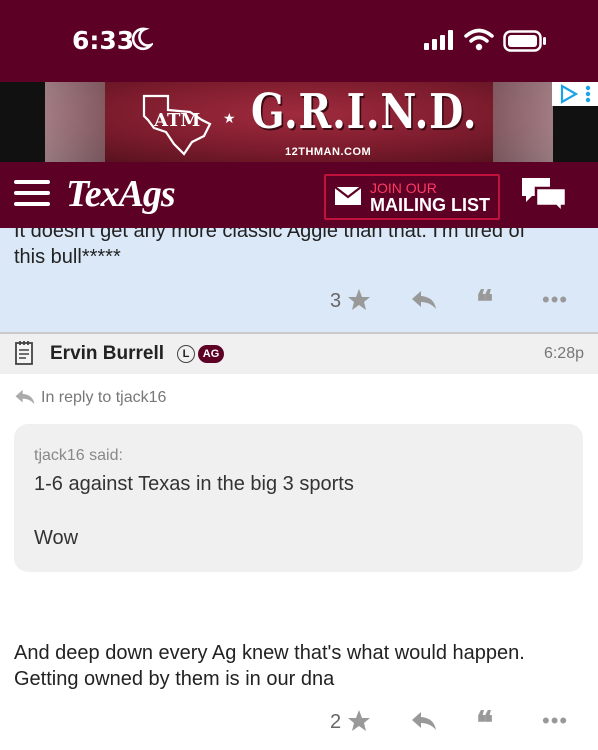 This screenshot has height=750, width=598. What do you see at coordinates (364, 112) in the screenshot?
I see `ad-headline: G.R.I.N.D.` at bounding box center [364, 112].